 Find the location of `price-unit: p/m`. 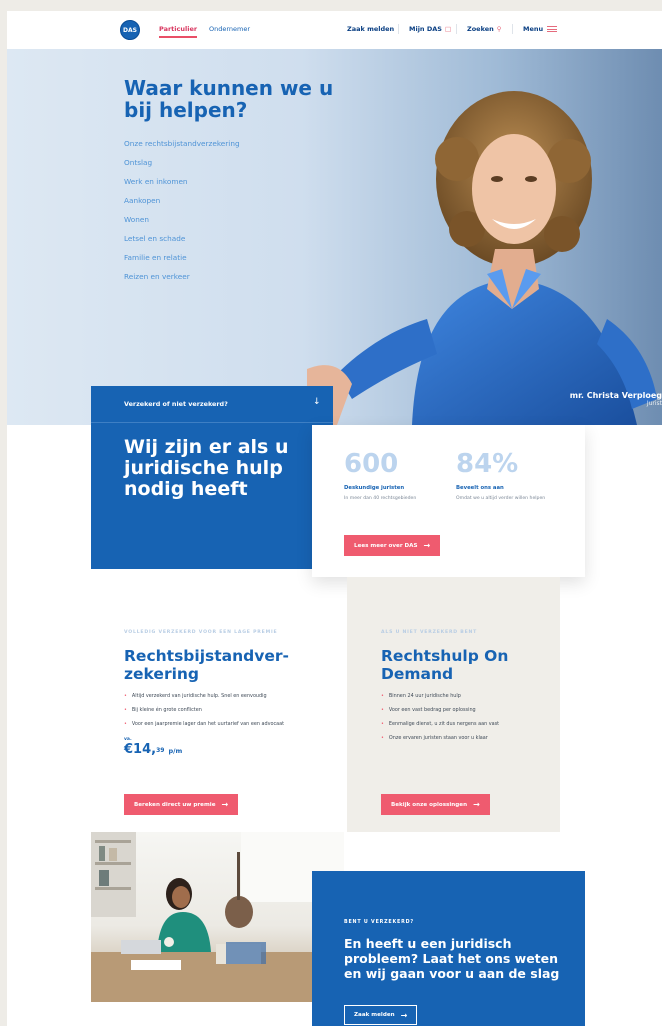

price-unit: p/m is located at coordinates (175, 751).